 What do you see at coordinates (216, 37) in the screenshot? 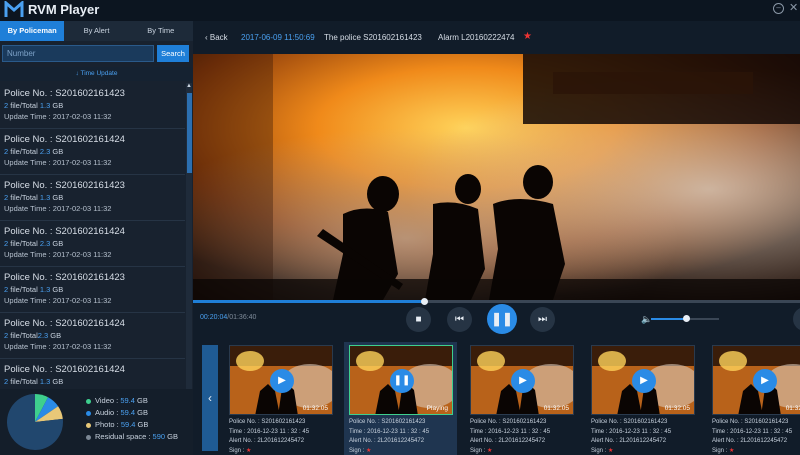
I see `back-button: ‹ Back` at bounding box center [216, 37].